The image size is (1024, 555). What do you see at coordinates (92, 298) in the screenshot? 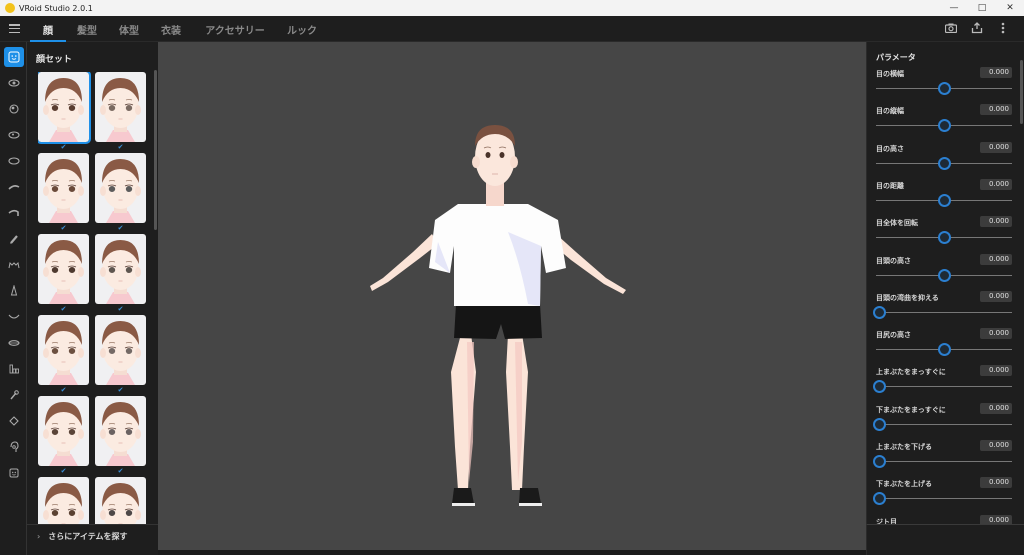
I see `face-thumbnail-grid: ✔✔✔✔✔✔✔✔✔✔✔✔` at bounding box center [92, 298].